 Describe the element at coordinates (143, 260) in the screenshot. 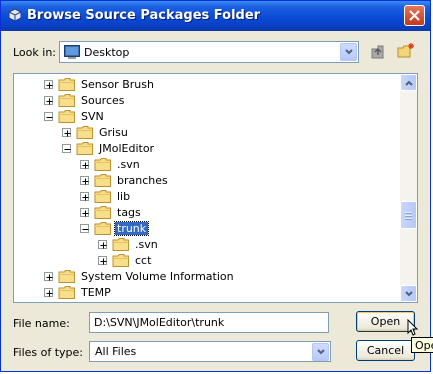

I see `tree-row-label: cct` at that location.